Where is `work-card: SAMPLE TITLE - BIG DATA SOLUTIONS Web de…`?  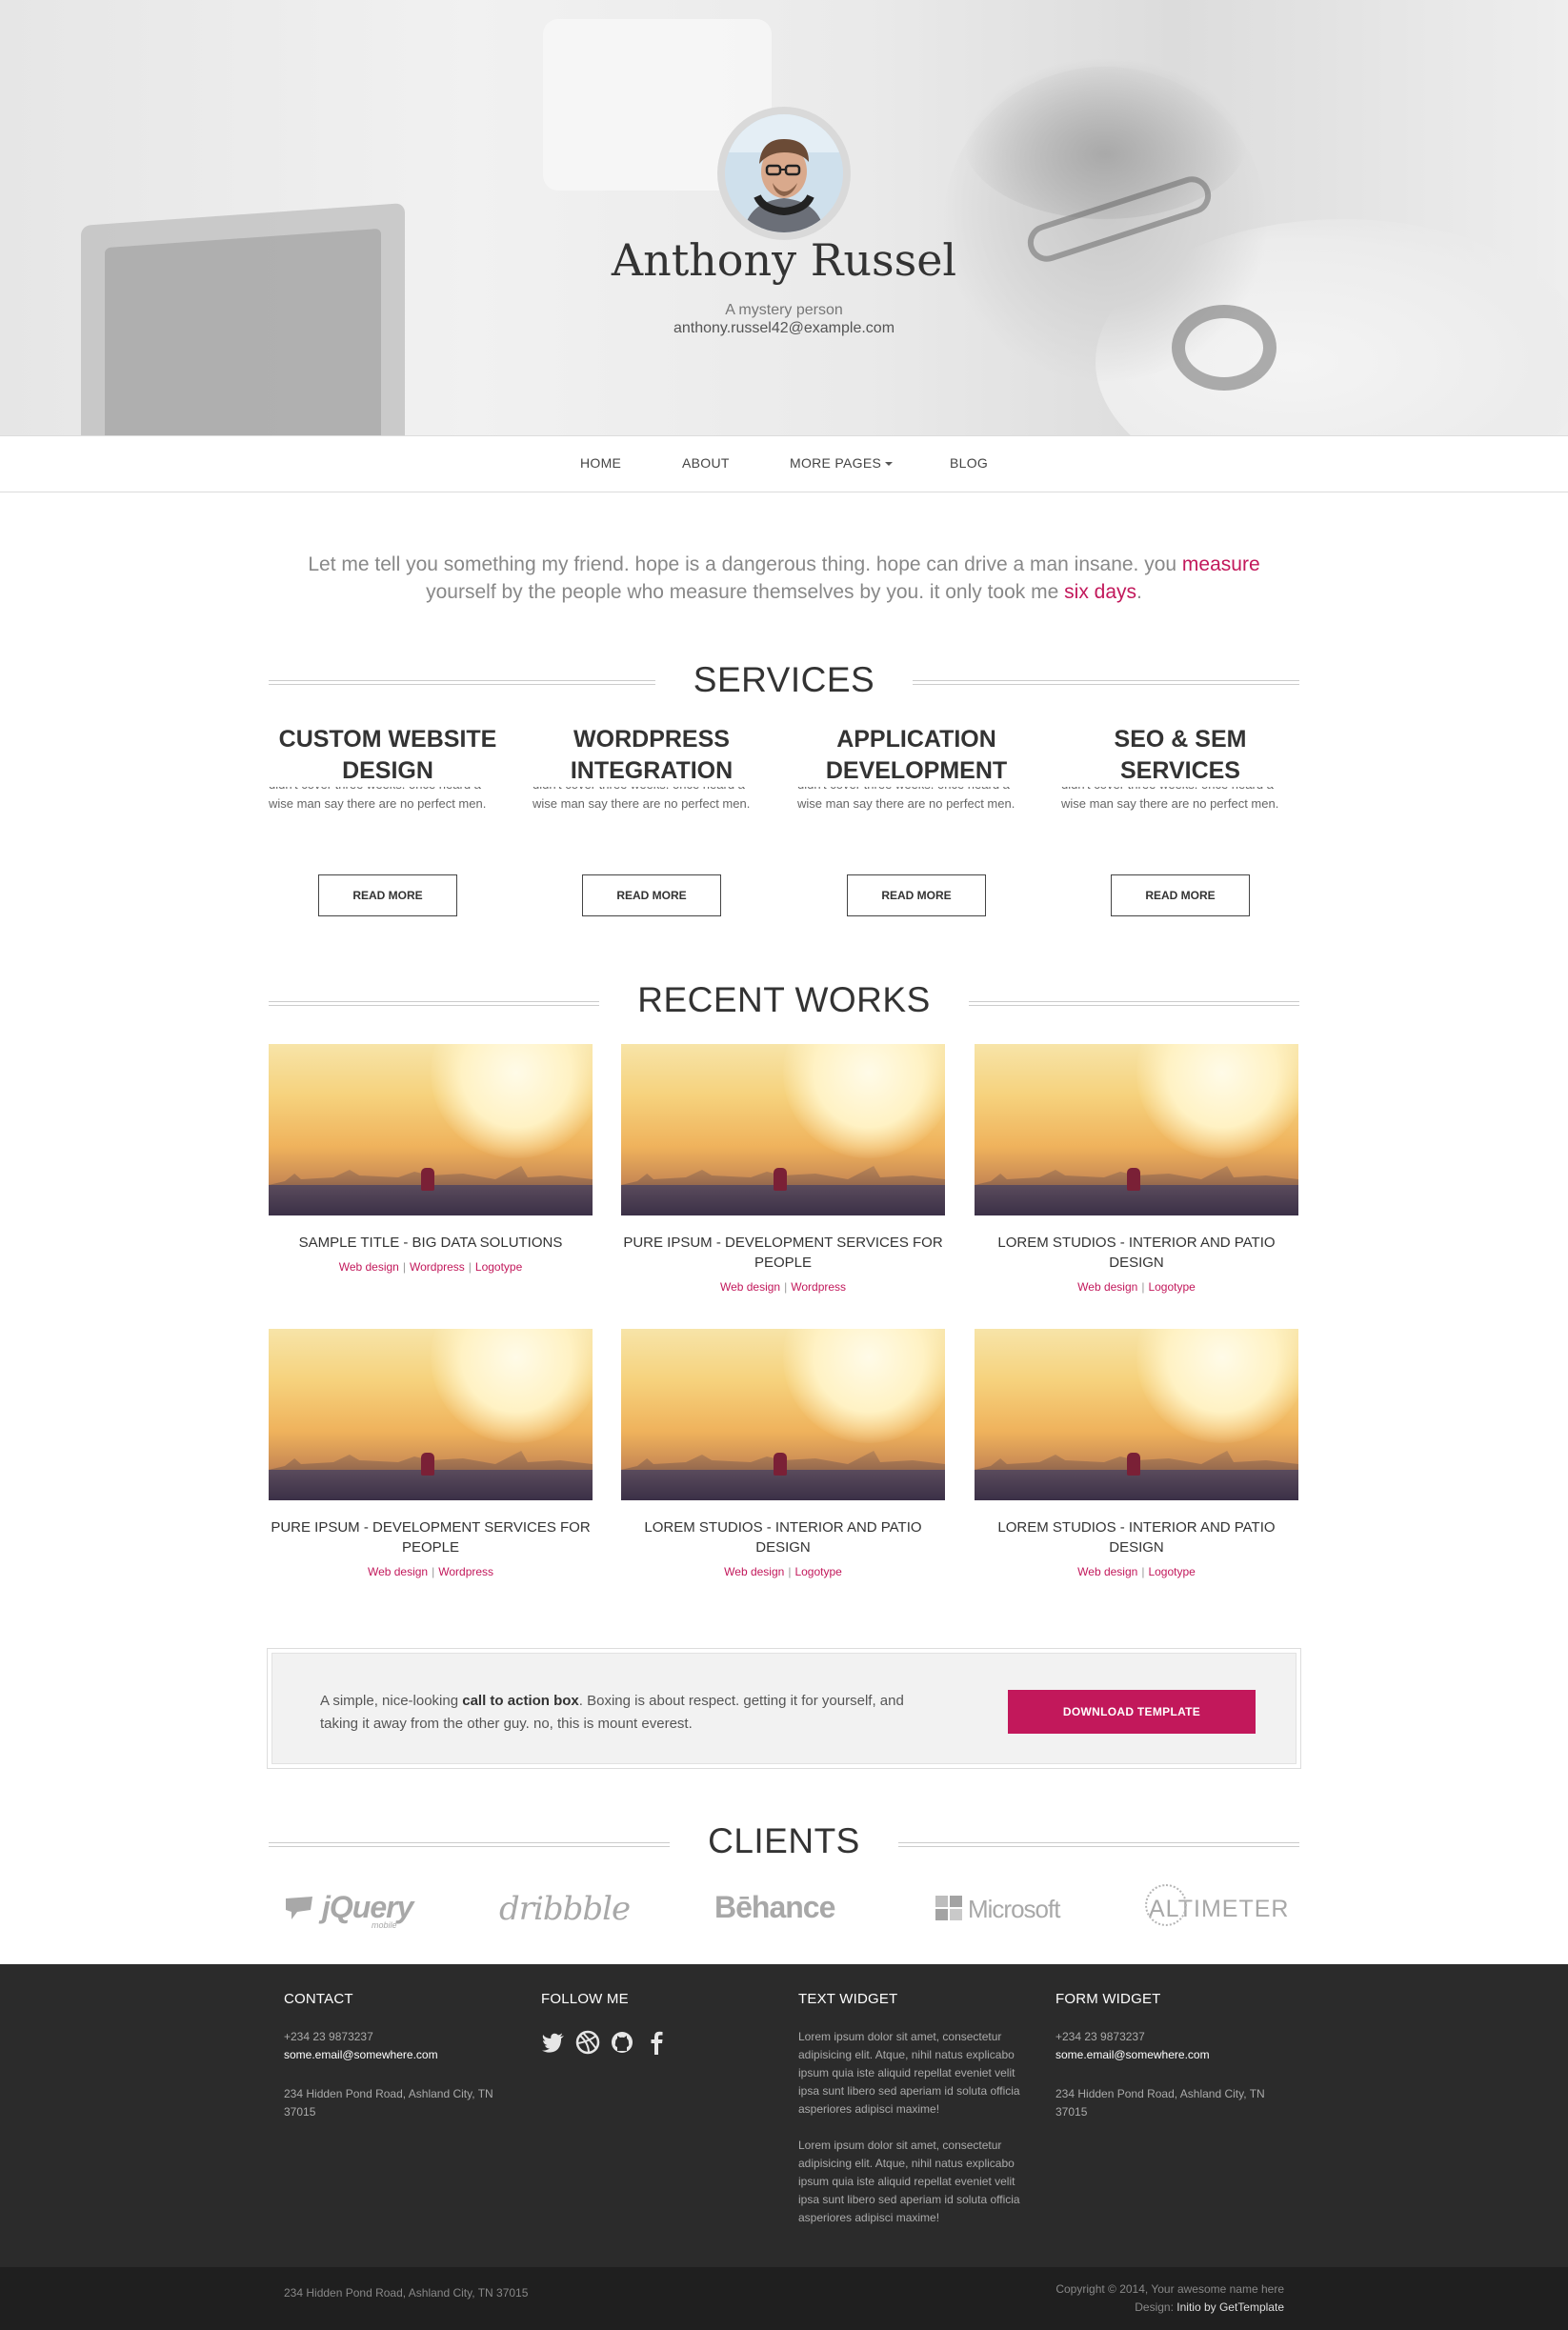
work-card: SAMPLE TITLE - BIG DATA SOLUTIONS Web de… is located at coordinates (431, 1159).